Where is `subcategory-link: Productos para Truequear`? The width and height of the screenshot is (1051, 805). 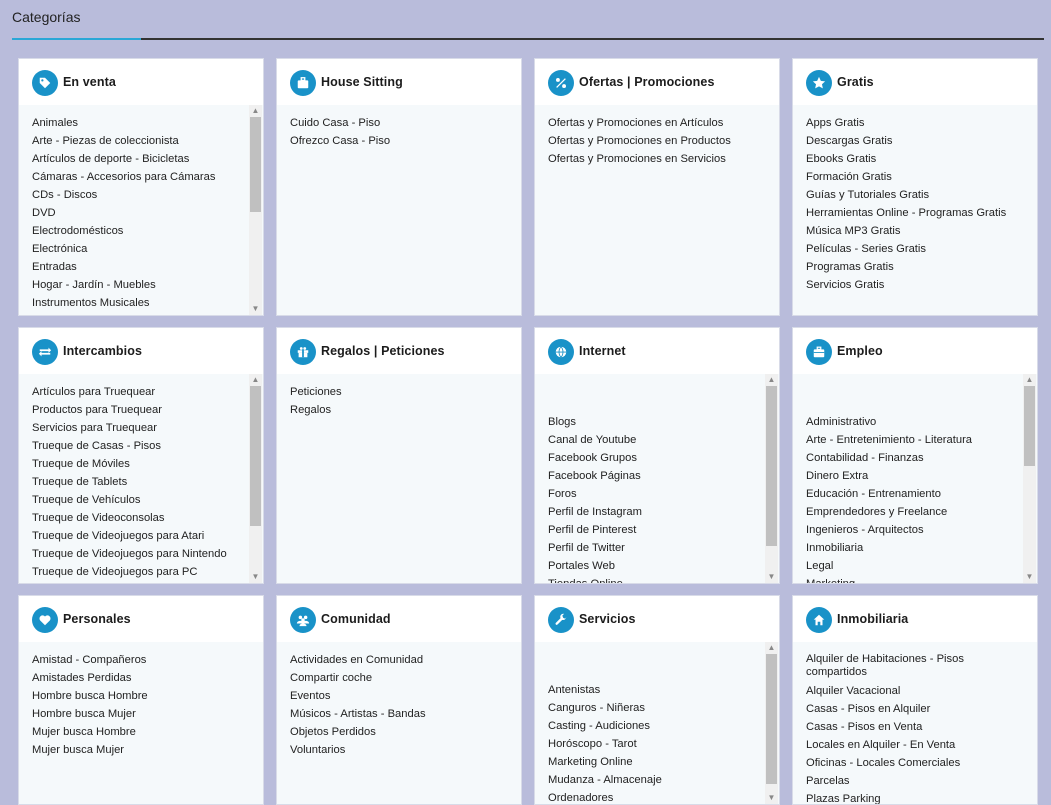 subcategory-link: Productos para Truequear is located at coordinates (139, 410).